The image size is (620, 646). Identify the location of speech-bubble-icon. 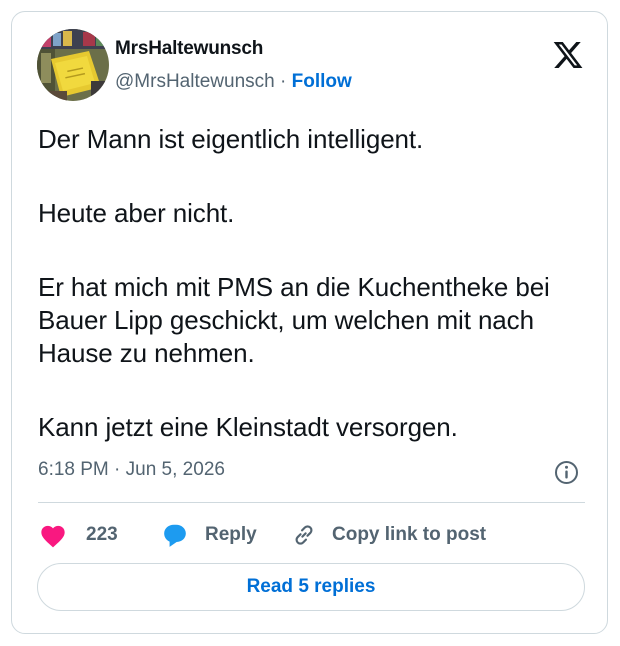
(175, 535).